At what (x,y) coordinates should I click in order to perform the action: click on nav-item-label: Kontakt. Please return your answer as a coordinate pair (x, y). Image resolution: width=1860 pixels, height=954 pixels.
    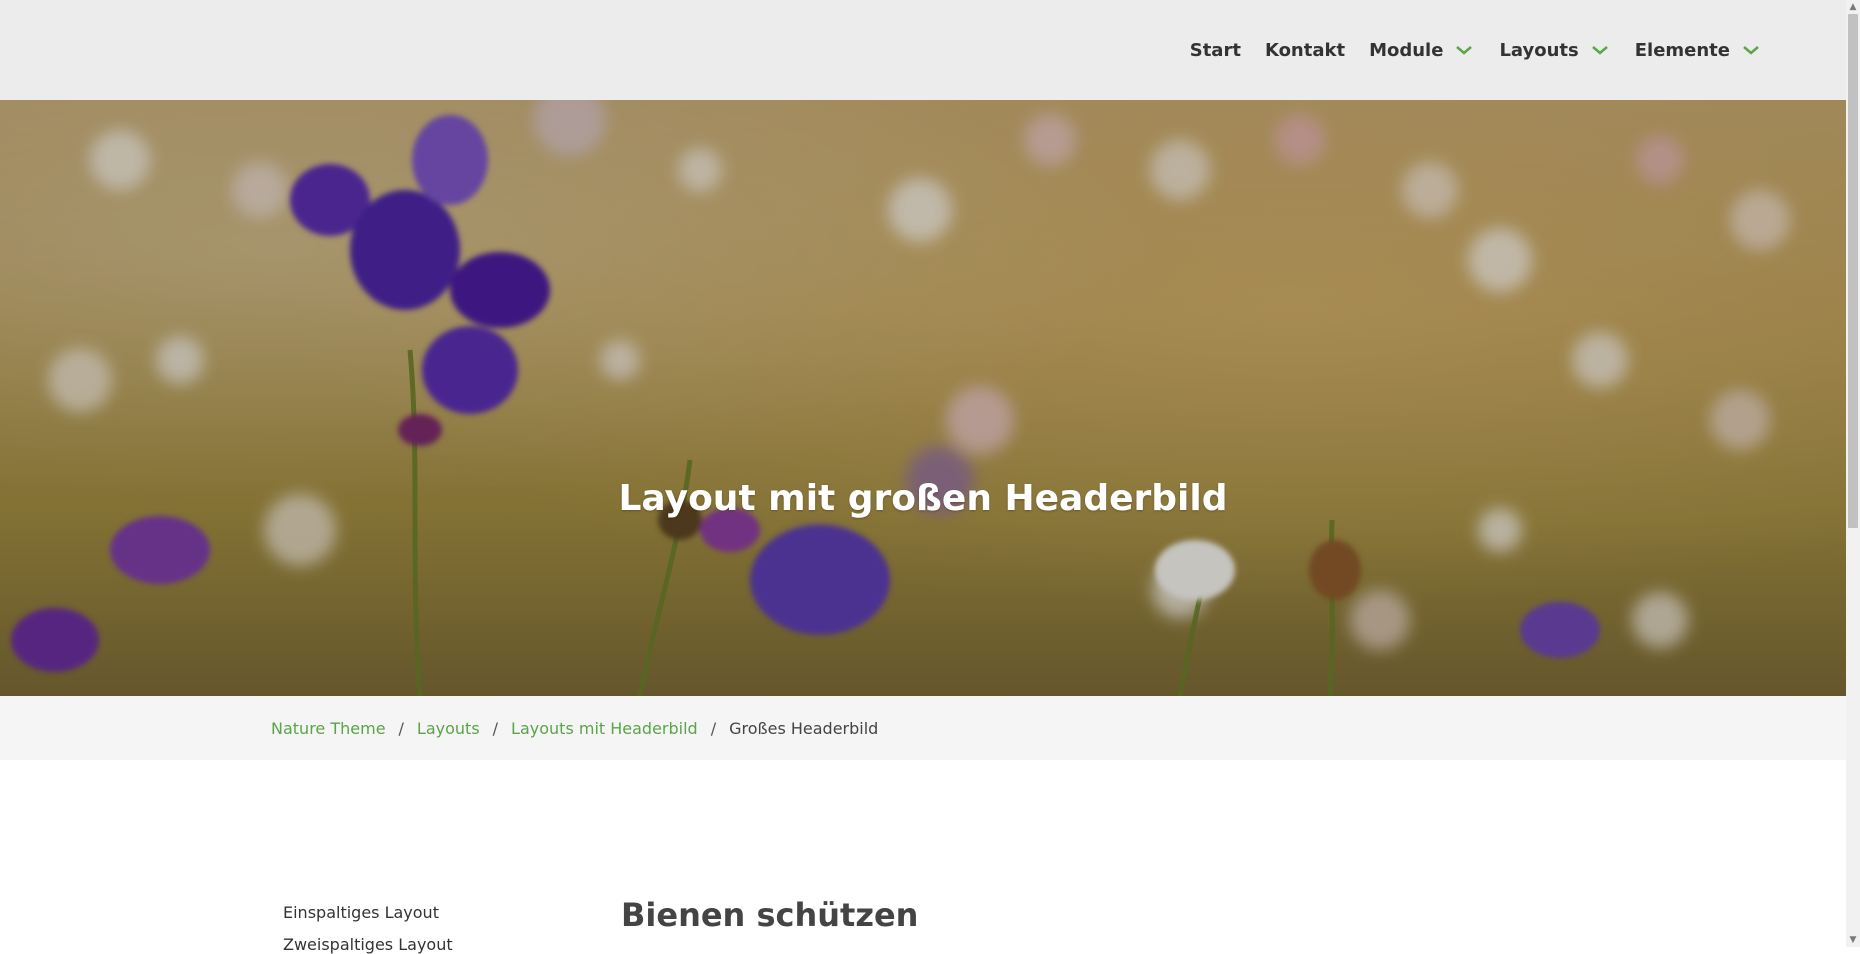
    Looking at the image, I should click on (1305, 50).